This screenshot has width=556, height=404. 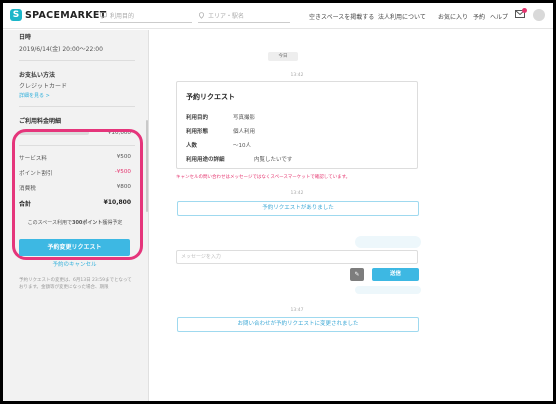 I want to click on request-row-value: 写真撮影, so click(x=244, y=118).